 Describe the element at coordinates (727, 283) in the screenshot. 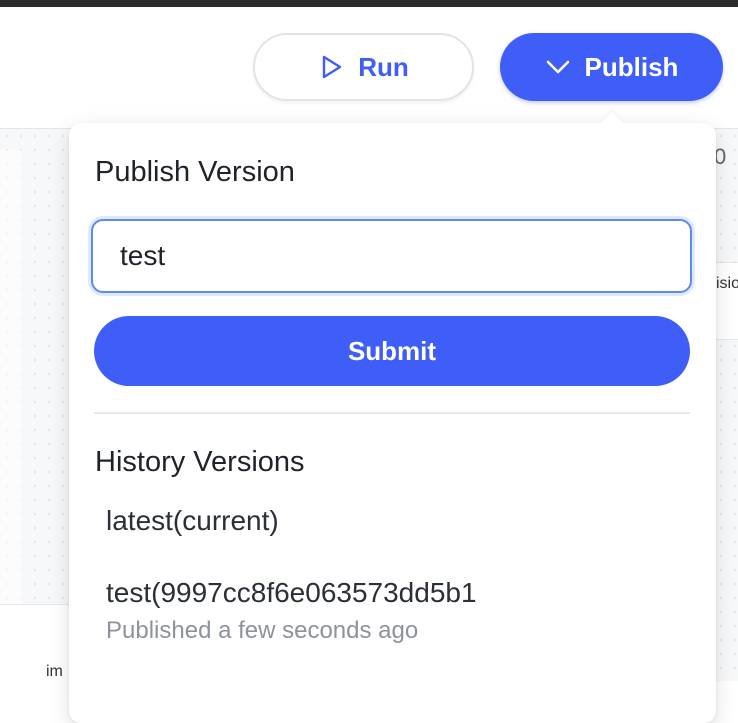

I see `canvas-node-right-label: isio` at that location.